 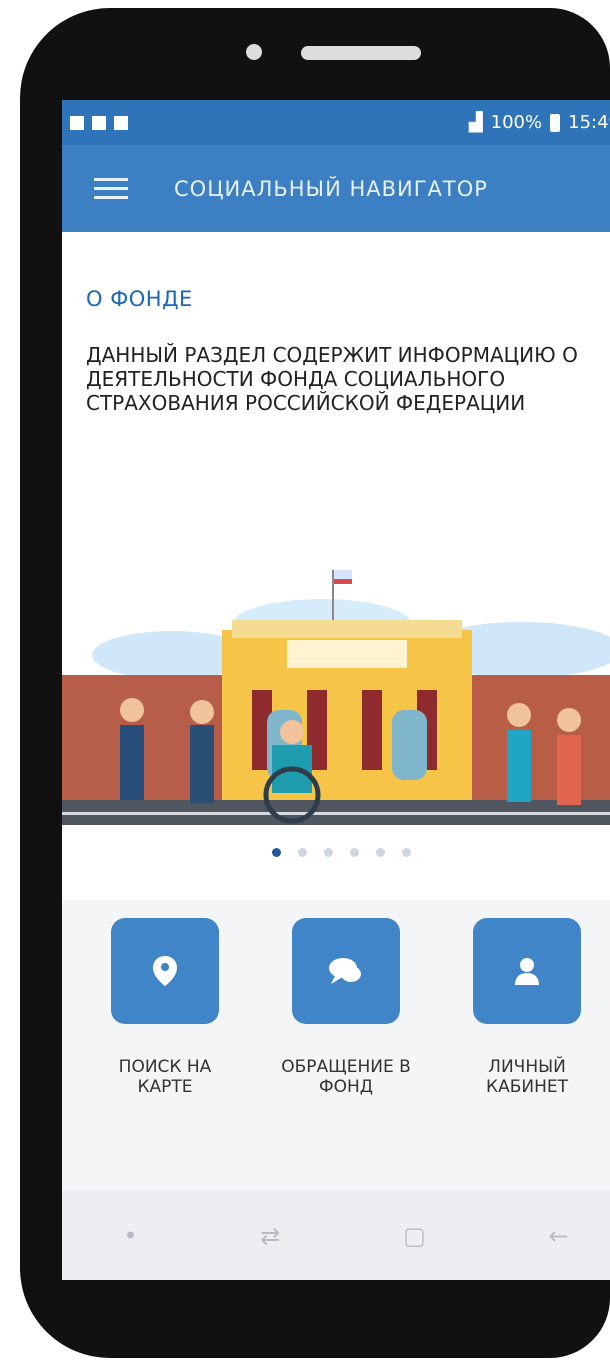 I want to click on appeal-action: ОБРАЩЕНИЕ В ФОНД, so click(x=346, y=1007).